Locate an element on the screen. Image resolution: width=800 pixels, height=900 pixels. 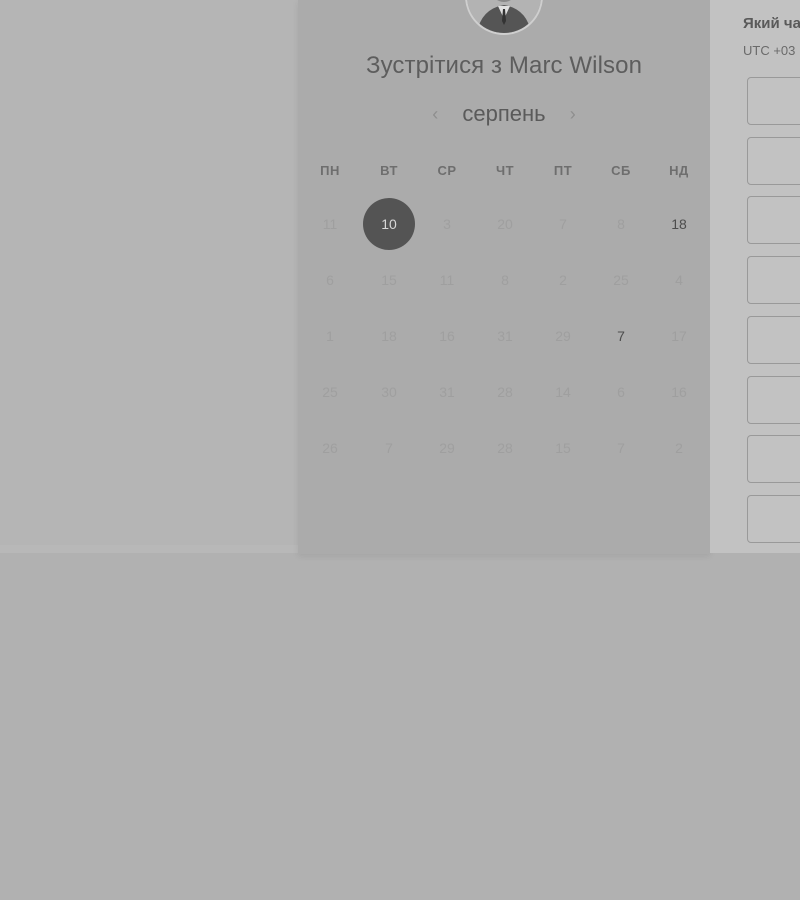
weekday-label: ВТ is located at coordinates (389, 170).